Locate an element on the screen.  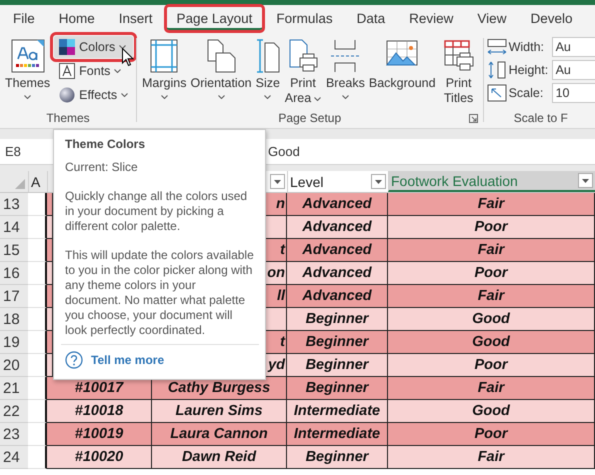
ribbon-tab: Formulas is located at coordinates (304, 18).